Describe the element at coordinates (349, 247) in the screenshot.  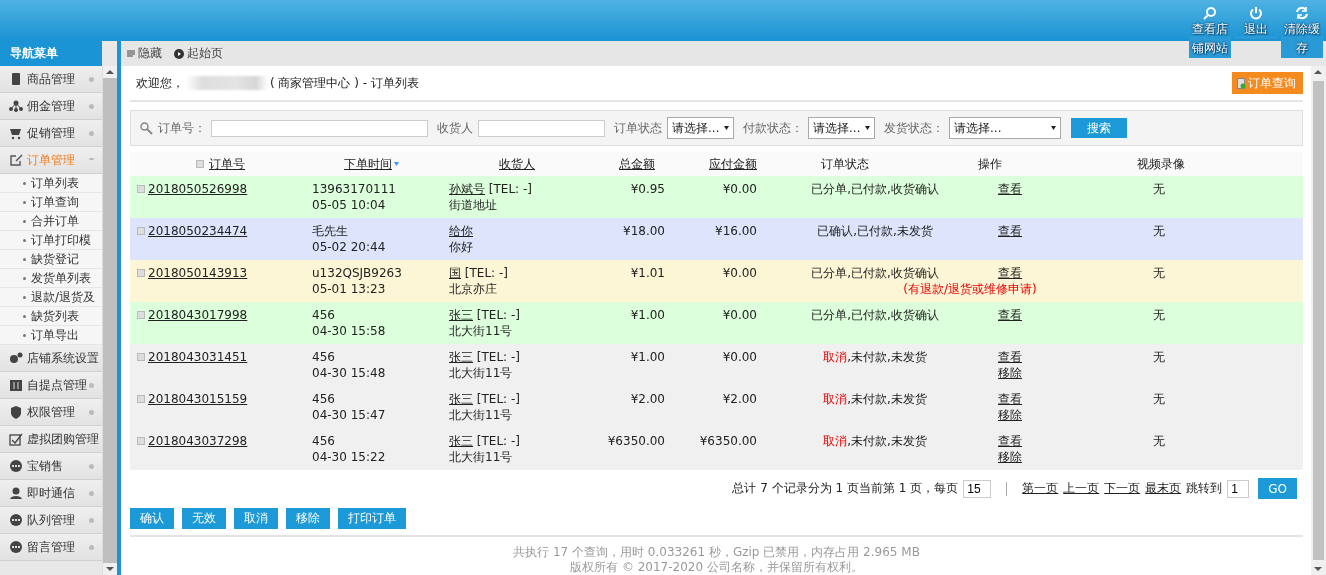
I see `order-time: 05-02 20:44` at that location.